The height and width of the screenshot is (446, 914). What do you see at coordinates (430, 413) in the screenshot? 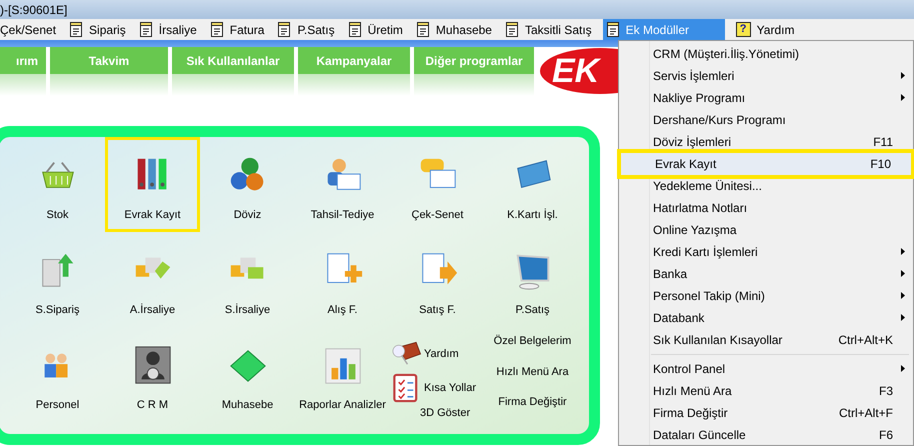
I see `shortcut-link: 3D Göster` at bounding box center [430, 413].